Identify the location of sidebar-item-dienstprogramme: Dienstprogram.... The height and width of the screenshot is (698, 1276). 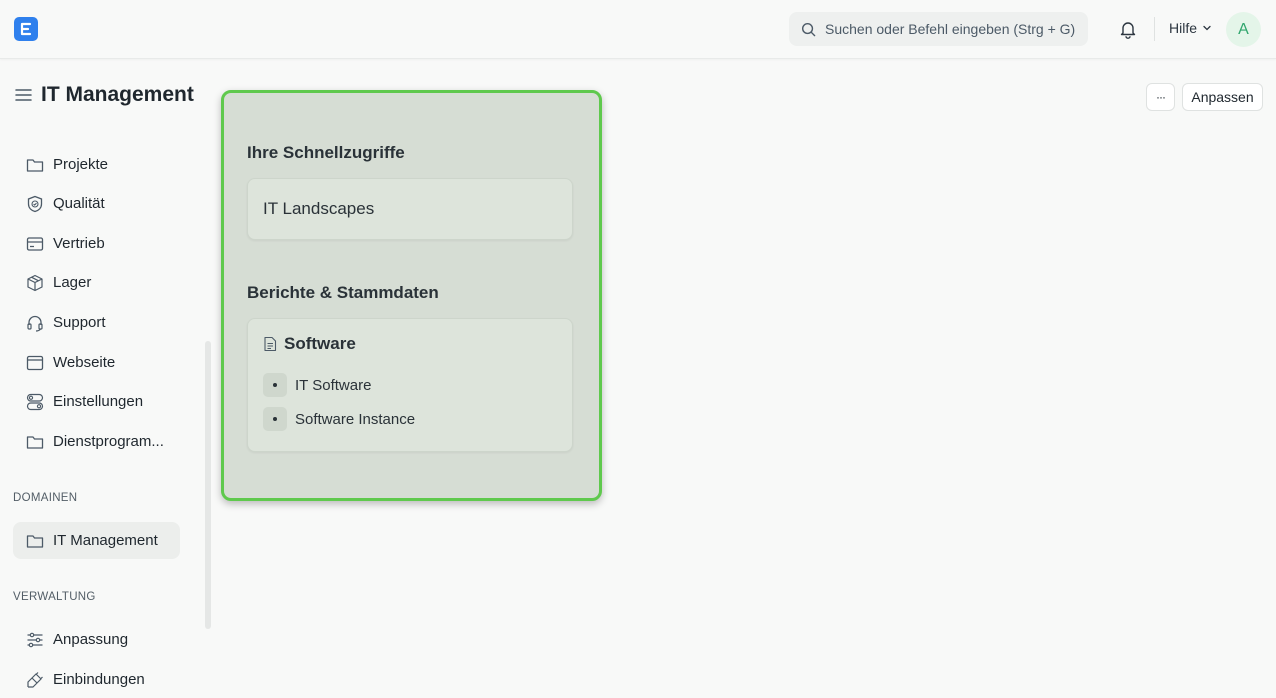
(96, 441).